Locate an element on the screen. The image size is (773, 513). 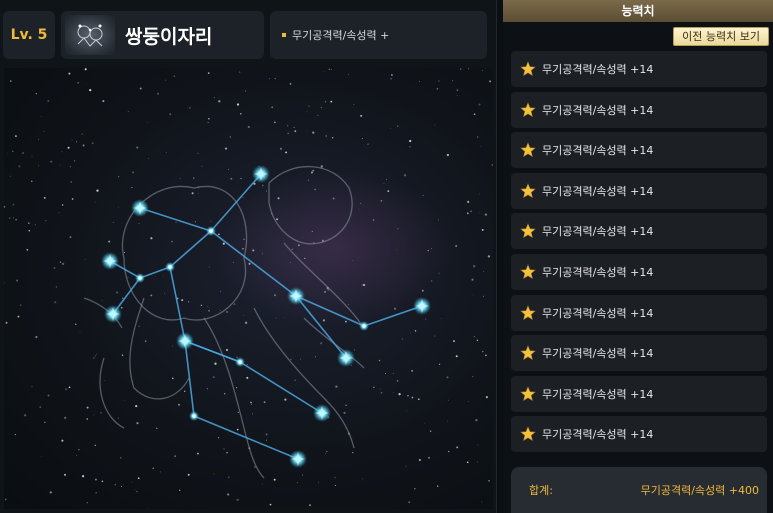
gemini-emblem-icon is located at coordinates (90, 35).